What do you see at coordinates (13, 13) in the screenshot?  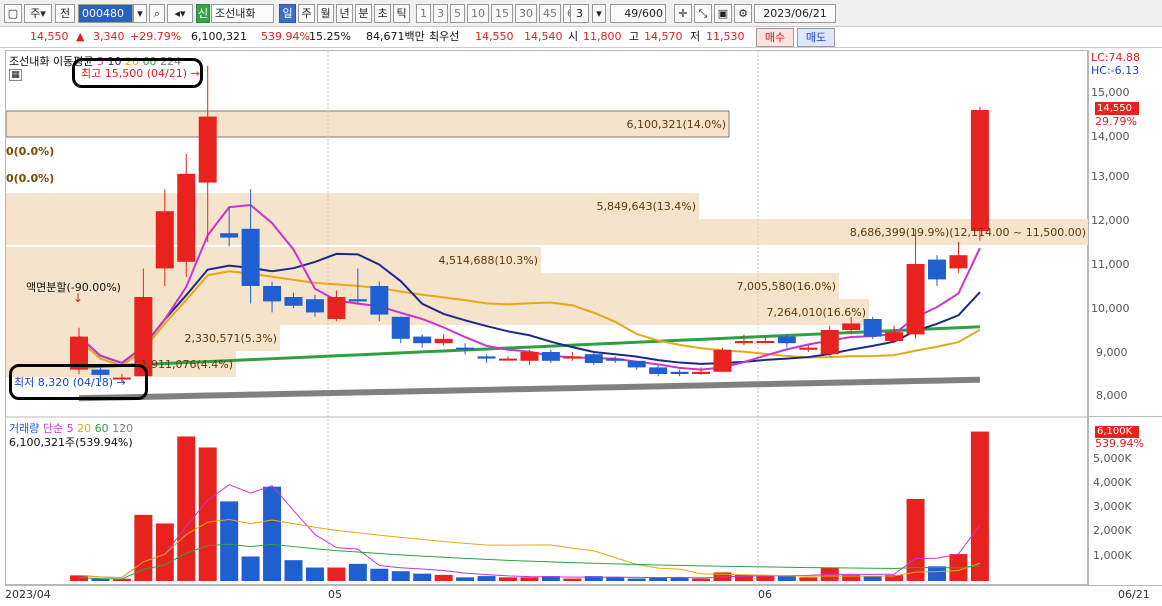 I see `window-icon: ▢` at bounding box center [13, 13].